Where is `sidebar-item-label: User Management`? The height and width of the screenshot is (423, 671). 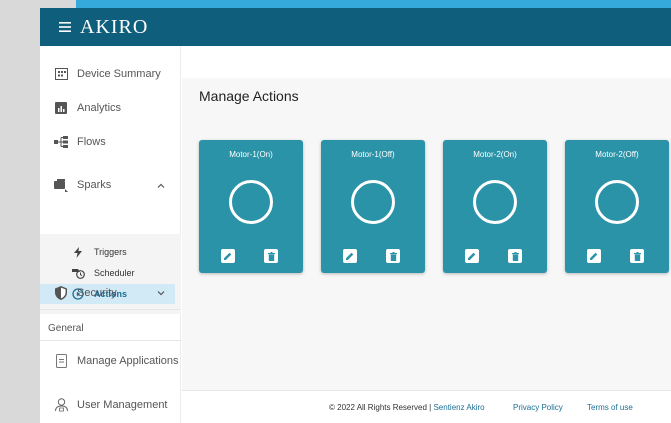 sidebar-item-label: User Management is located at coordinates (122, 405).